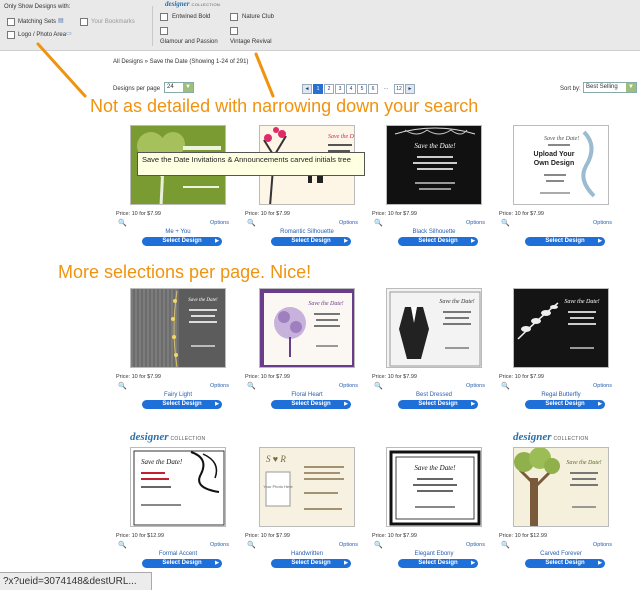 This screenshot has width=640, height=590. Describe the element at coordinates (185, 272) in the screenshot. I see `annotation-selections: More selections per page. Nice!` at that location.